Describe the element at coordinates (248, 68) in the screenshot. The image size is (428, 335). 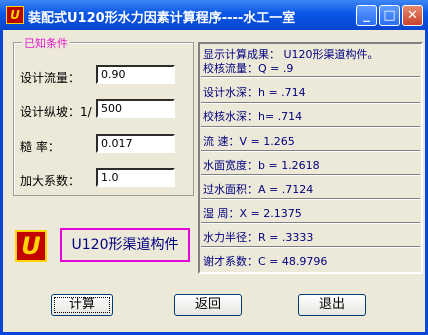
I see `result-flow: 校核流量：Q = .9` at that location.